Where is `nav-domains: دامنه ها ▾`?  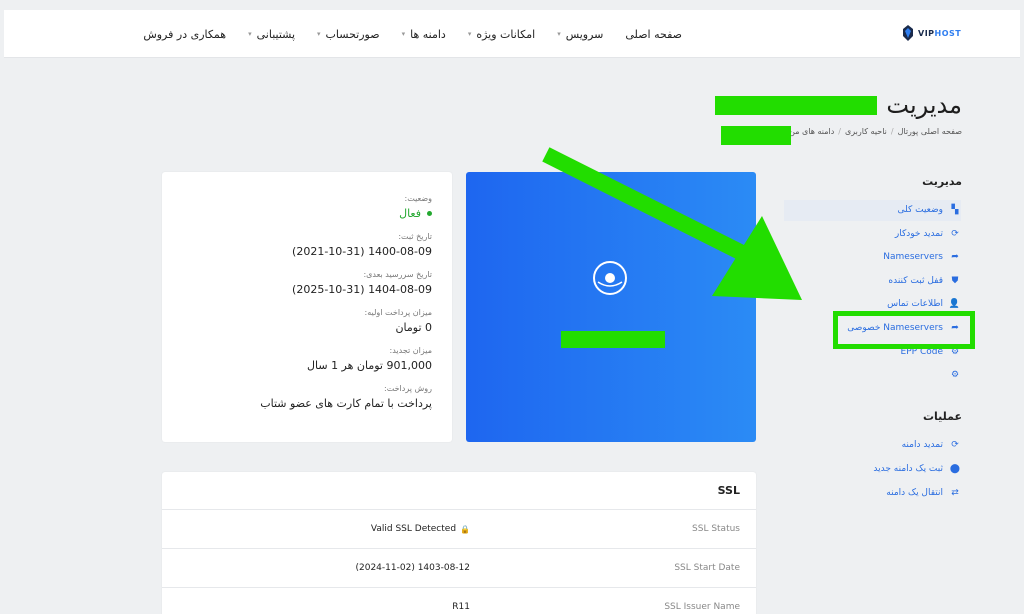 nav-domains: دامنه ها ▾ is located at coordinates (424, 34).